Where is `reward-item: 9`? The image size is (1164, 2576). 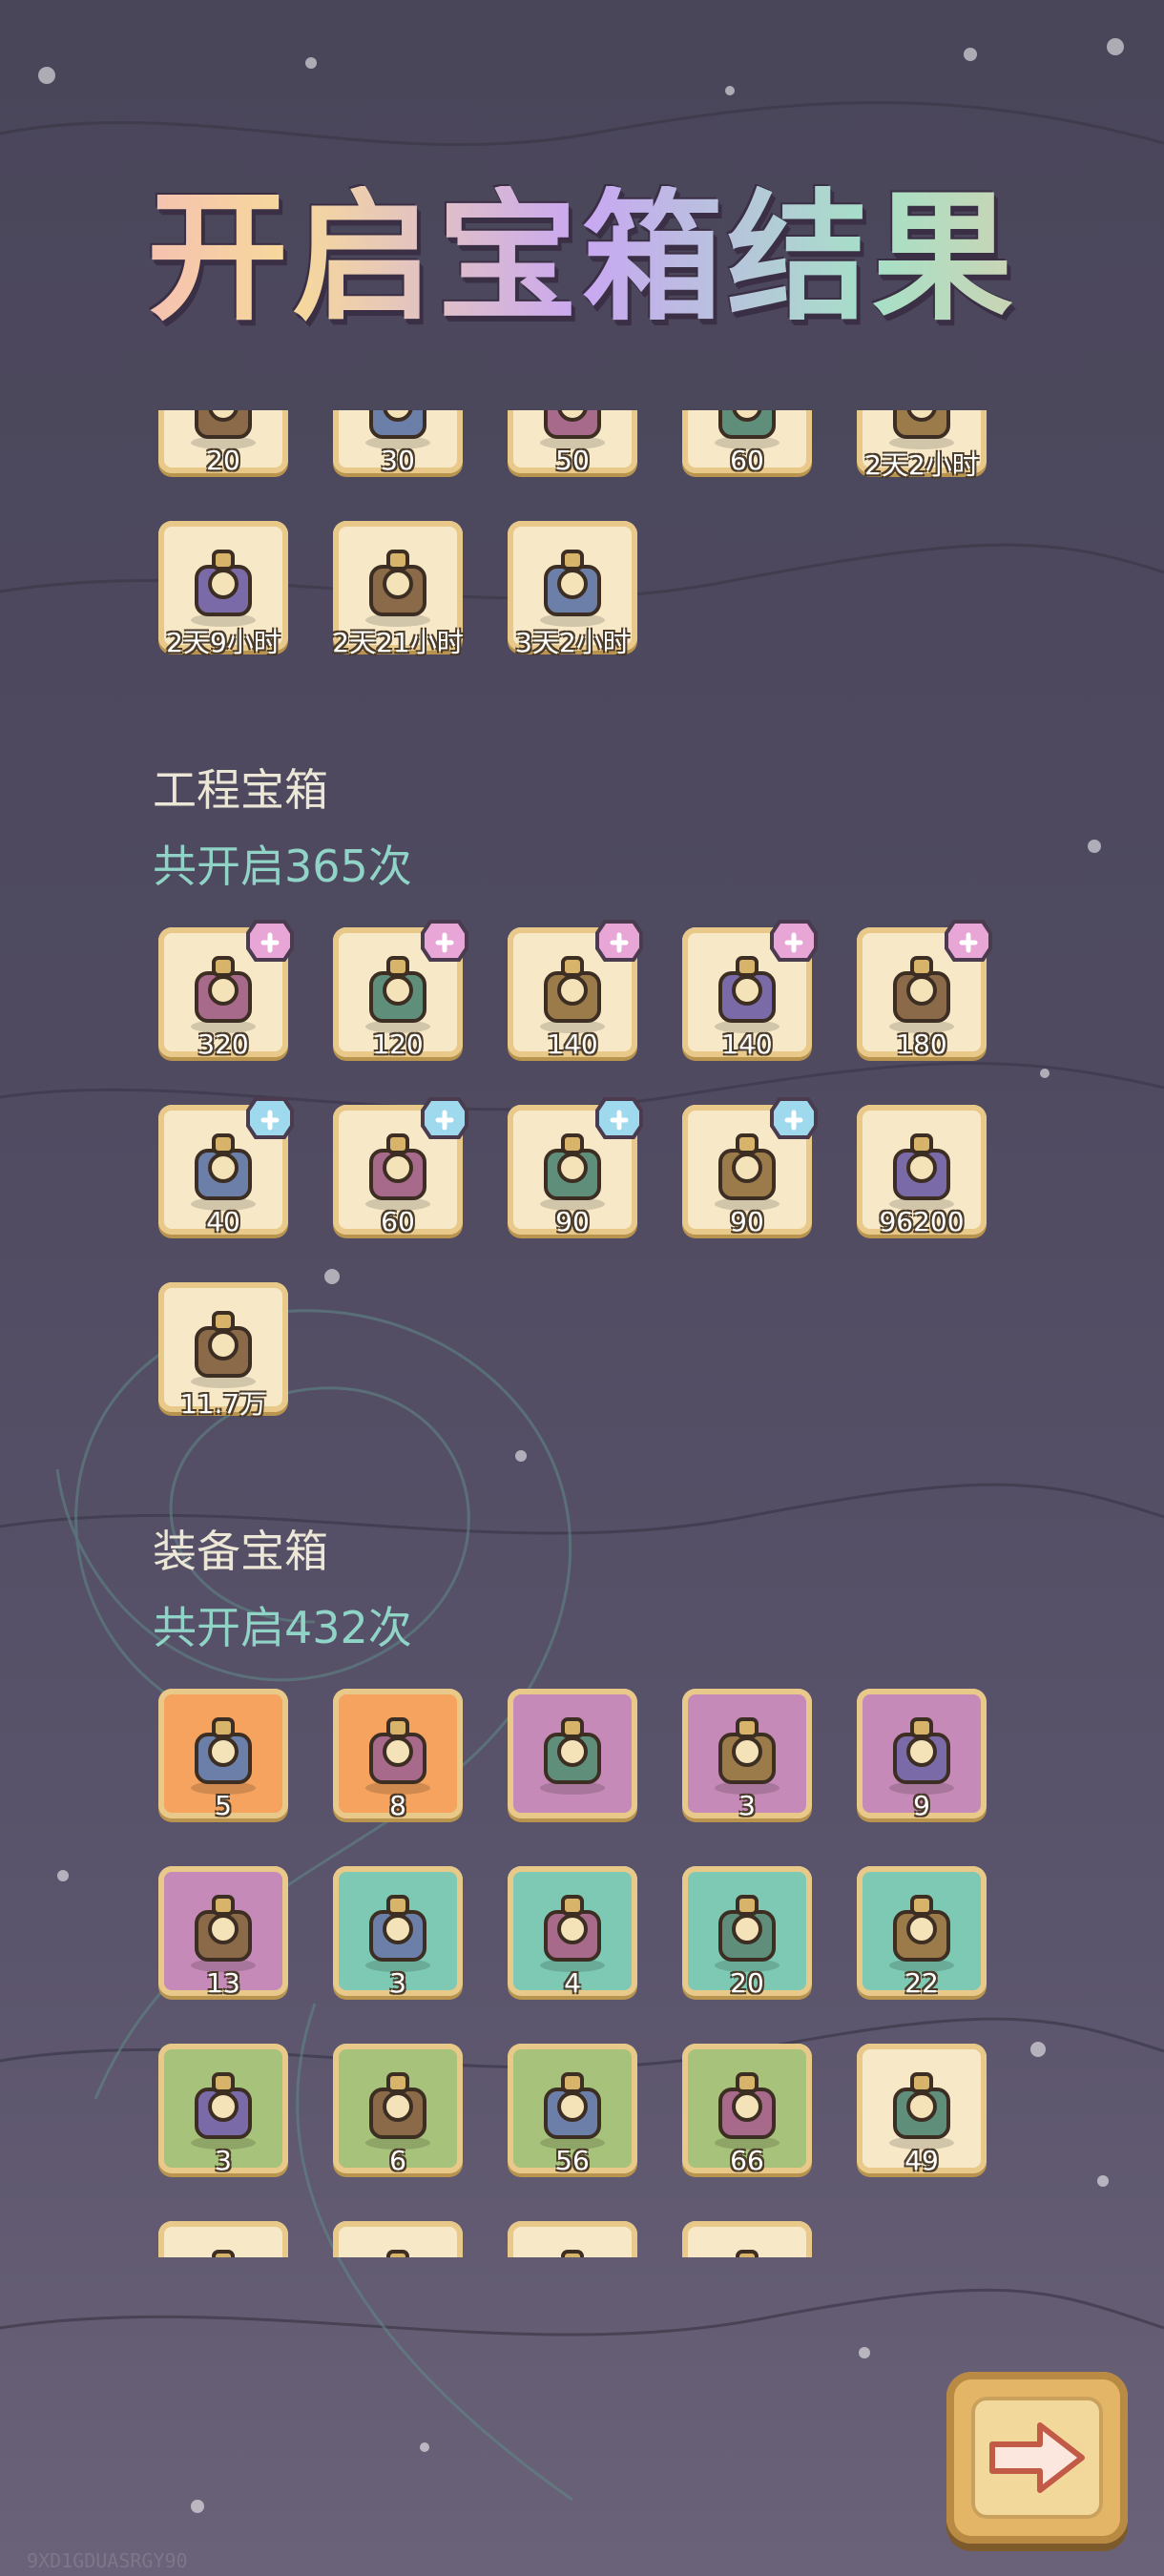
reward-item: 9 is located at coordinates (922, 1755).